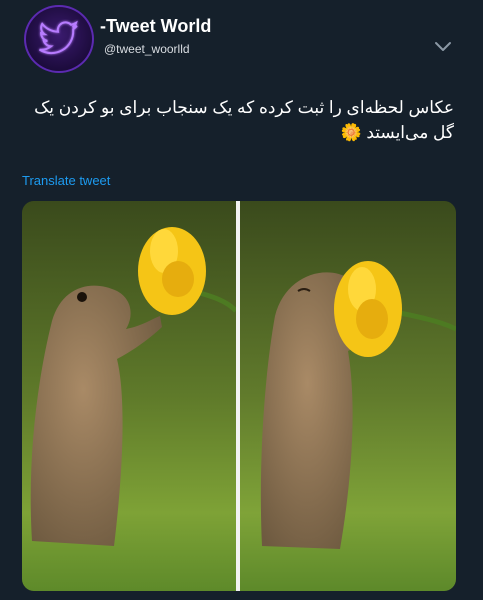 This screenshot has height=600, width=483. What do you see at coordinates (443, 47) in the screenshot?
I see `chevron-down-icon` at bounding box center [443, 47].